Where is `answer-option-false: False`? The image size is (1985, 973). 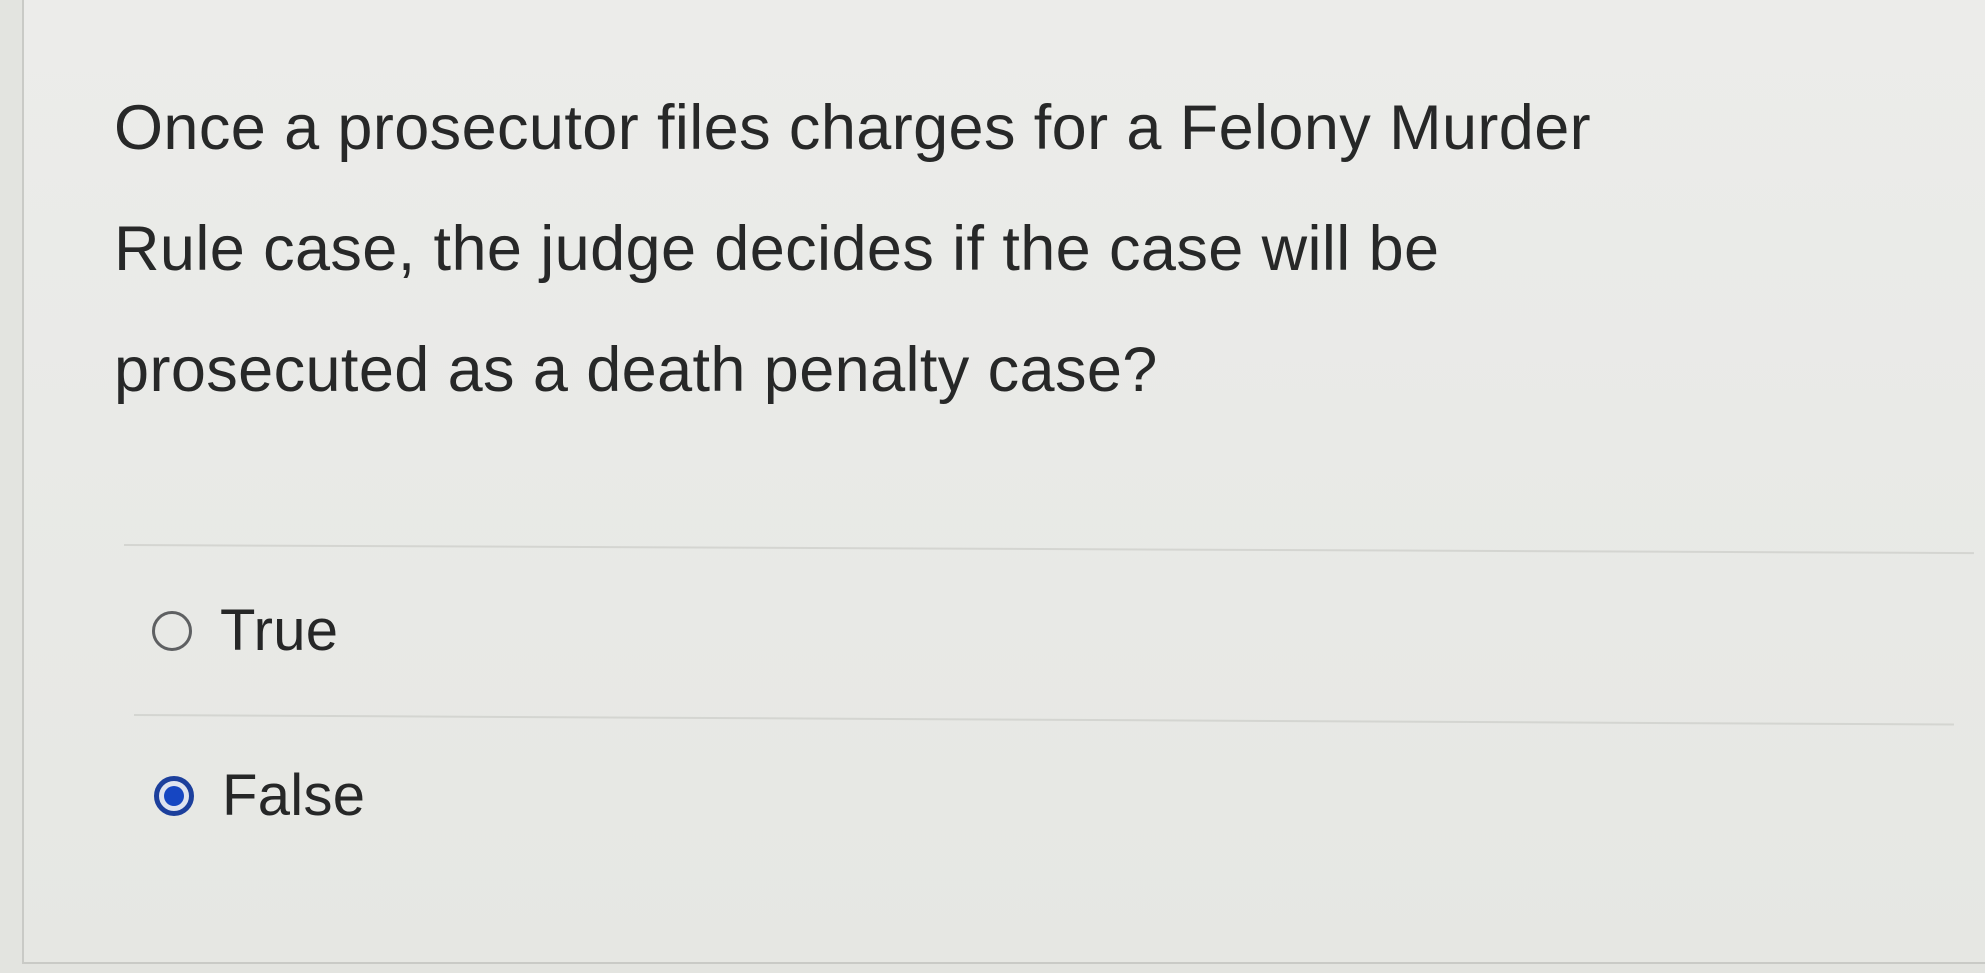
answer-option-false: False is located at coordinates (259, 796).